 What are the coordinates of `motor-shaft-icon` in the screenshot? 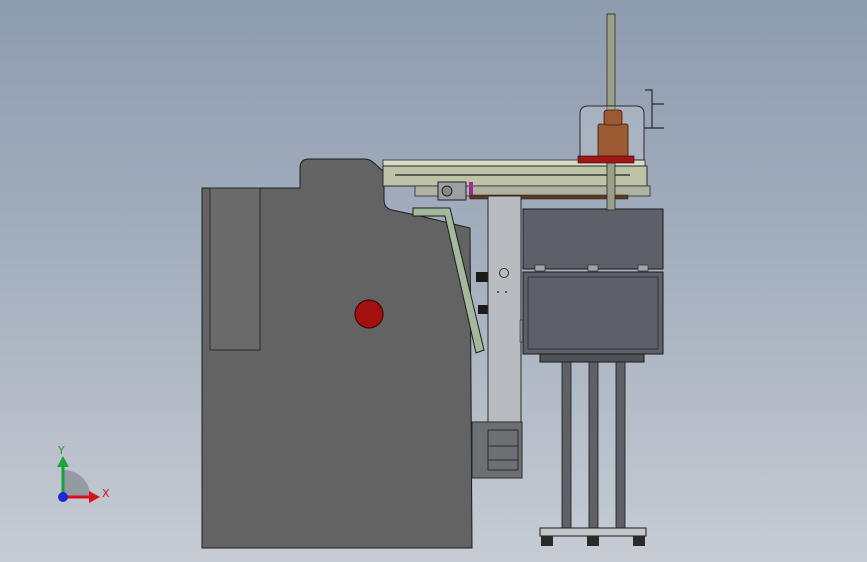 It's located at (447, 191).